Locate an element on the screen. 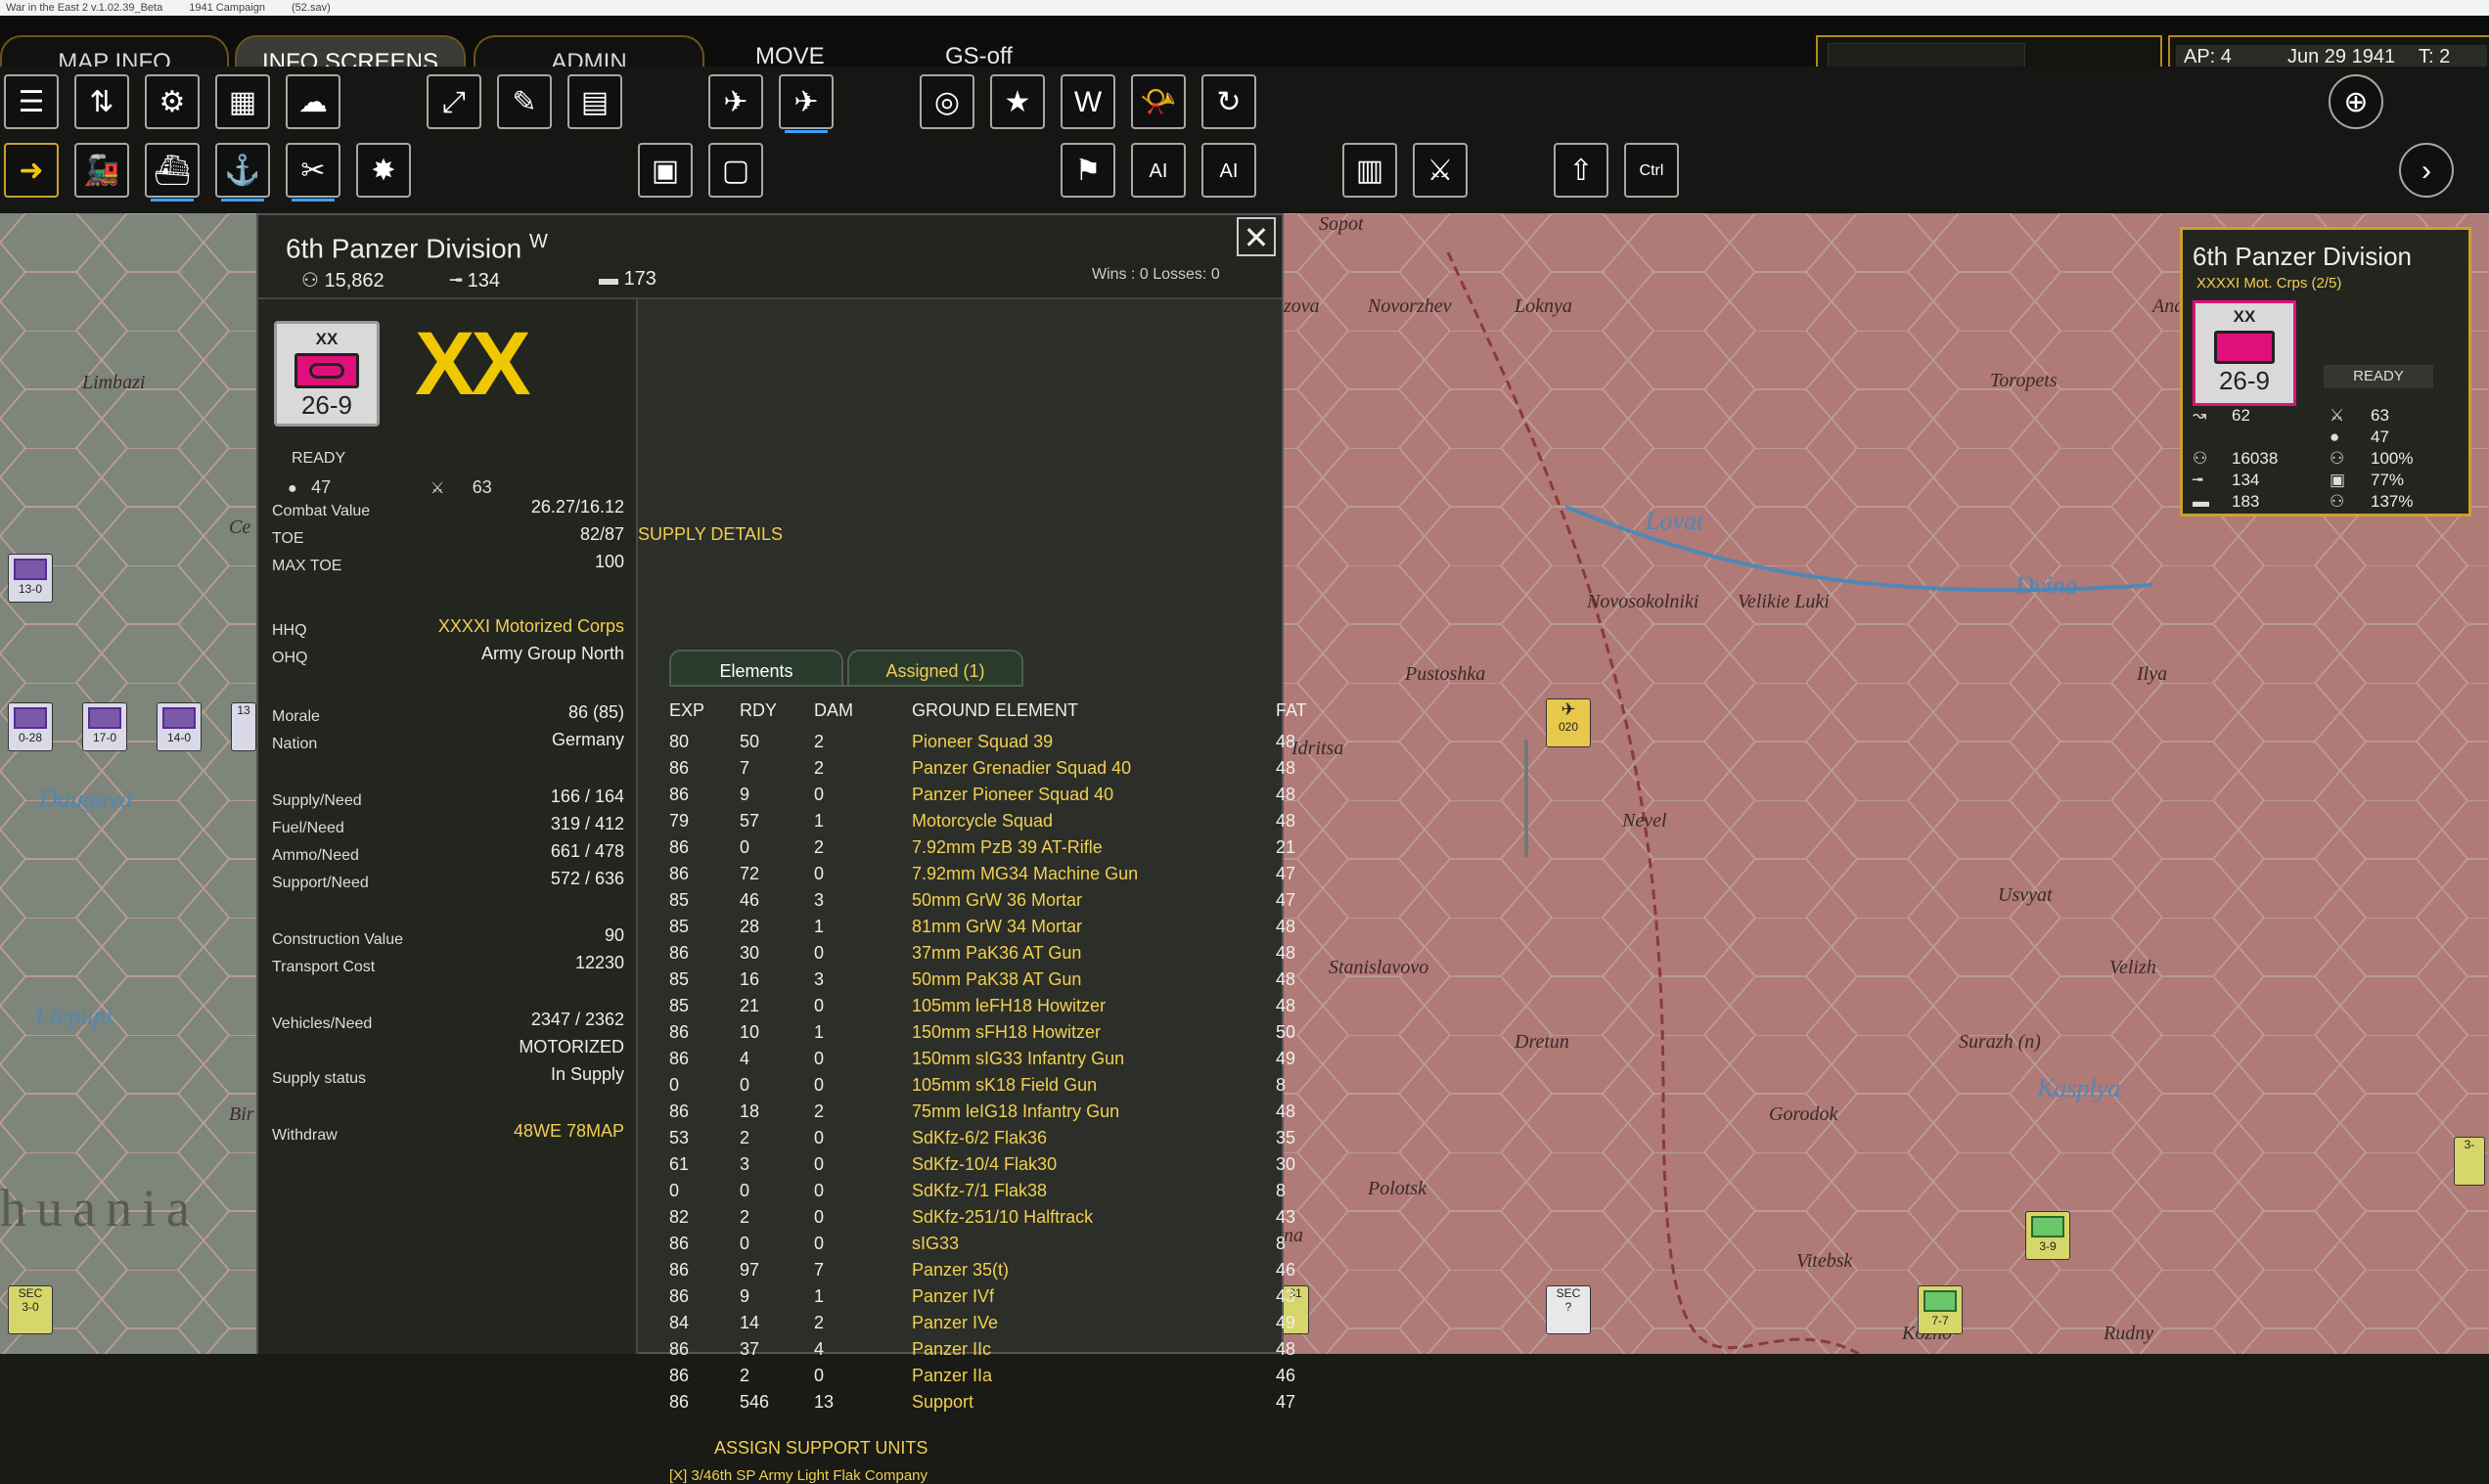 The height and width of the screenshot is (1484, 2489). supply-details-link: SUPPLY DETAILS is located at coordinates (710, 534).